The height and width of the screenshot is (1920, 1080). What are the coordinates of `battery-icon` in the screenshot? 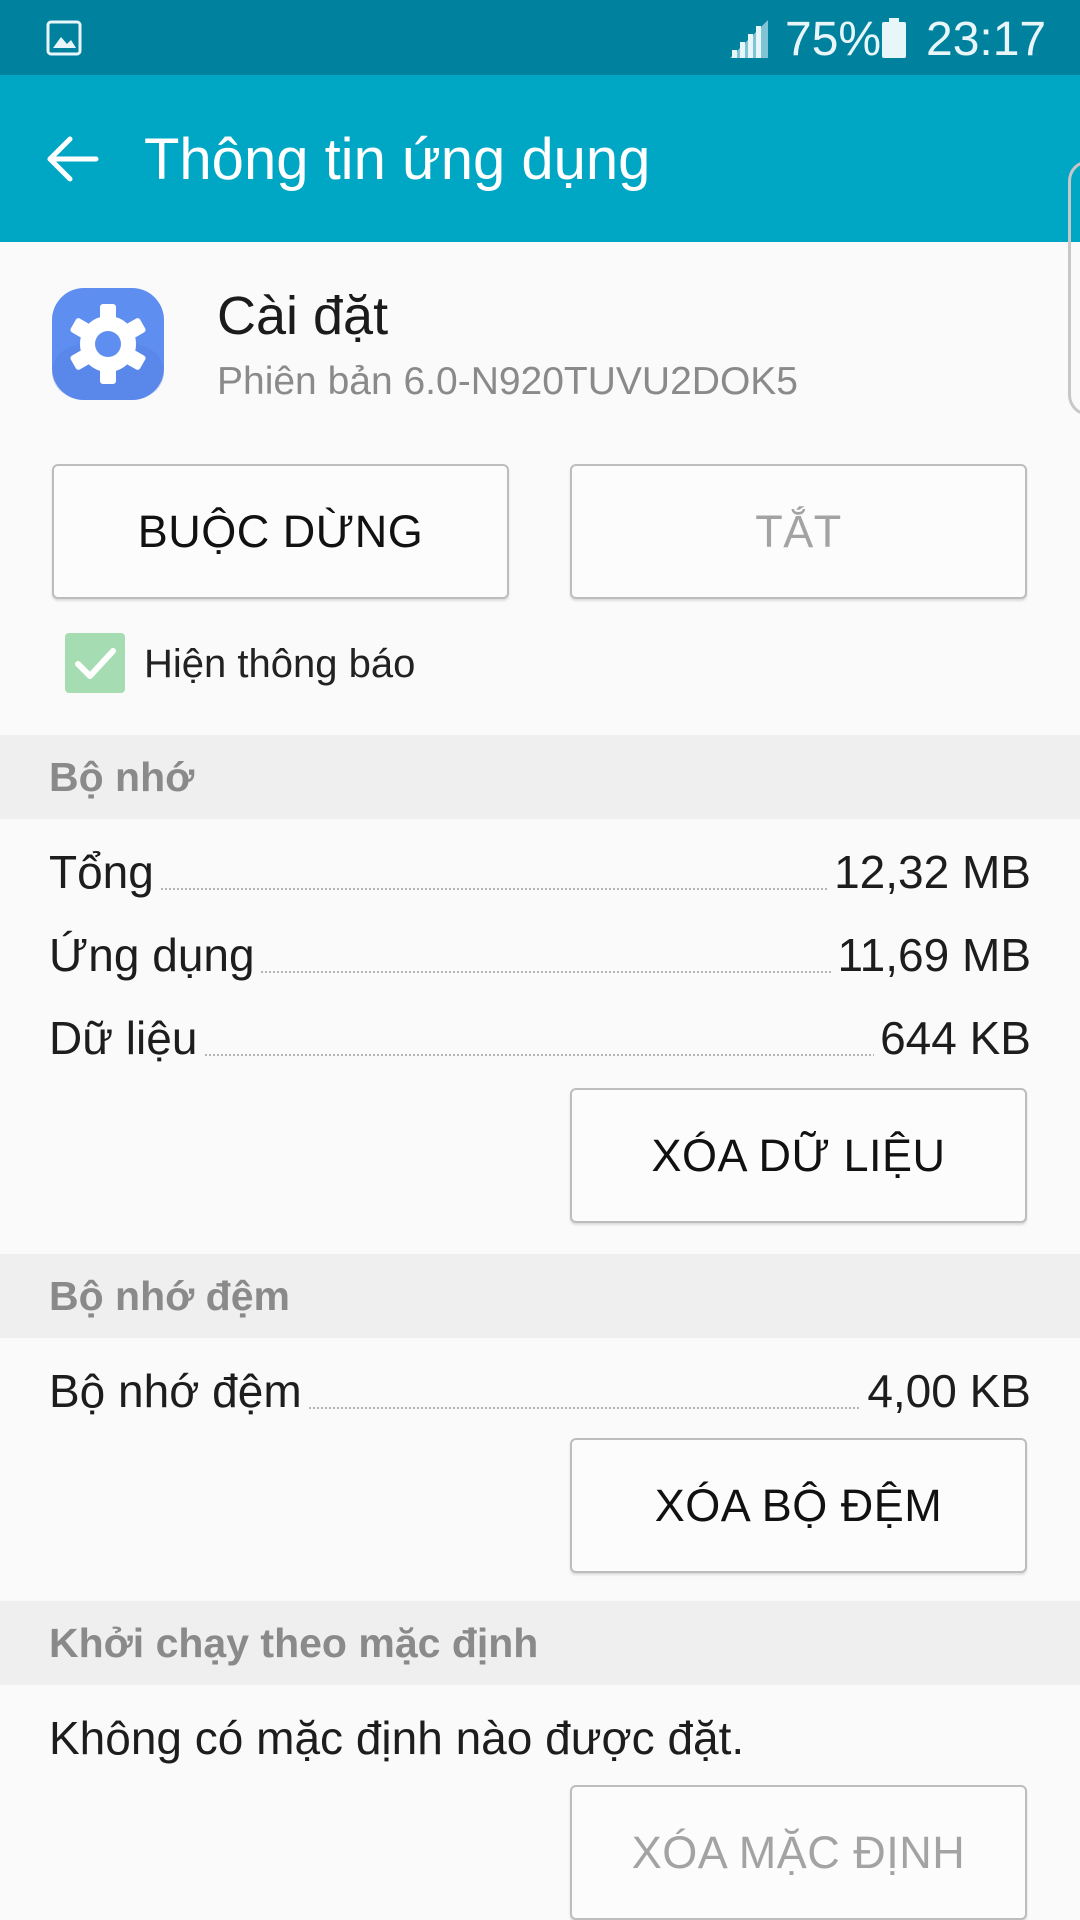 It's located at (894, 38).